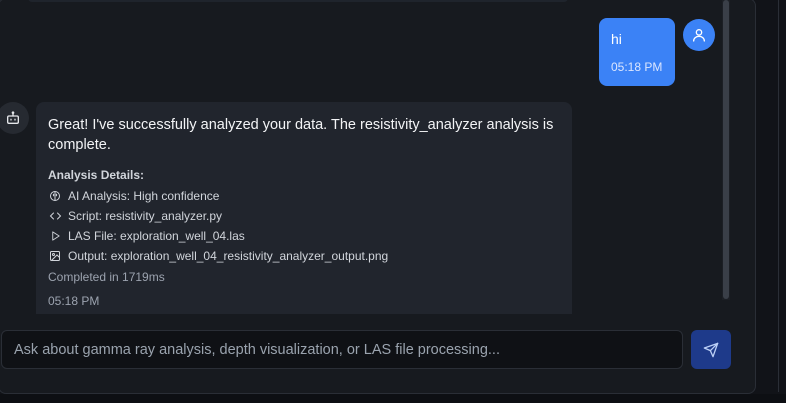 This screenshot has width=786, height=403. Describe the element at coordinates (55, 216) in the screenshot. I see `code-icon` at that location.